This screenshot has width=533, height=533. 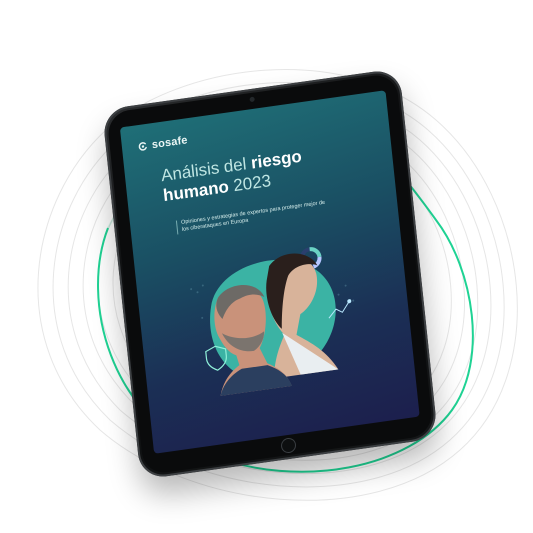 I want to click on brand-name: sosafe, so click(x=170, y=143).